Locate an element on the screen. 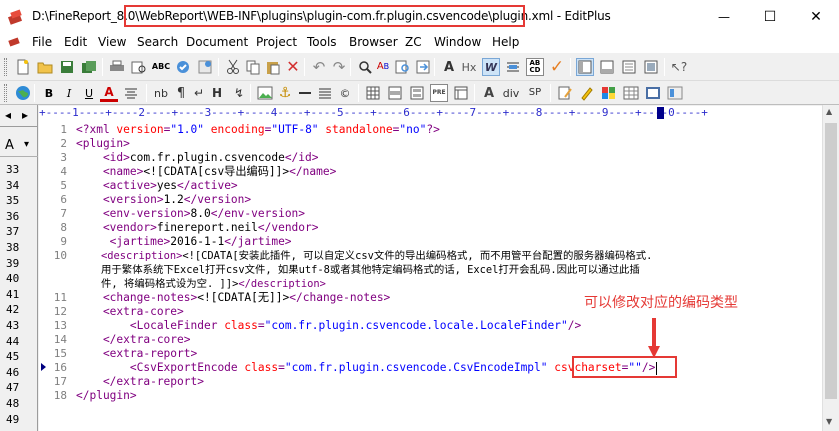 This screenshot has width=839, height=431. heading-button: H is located at coordinates (217, 93).